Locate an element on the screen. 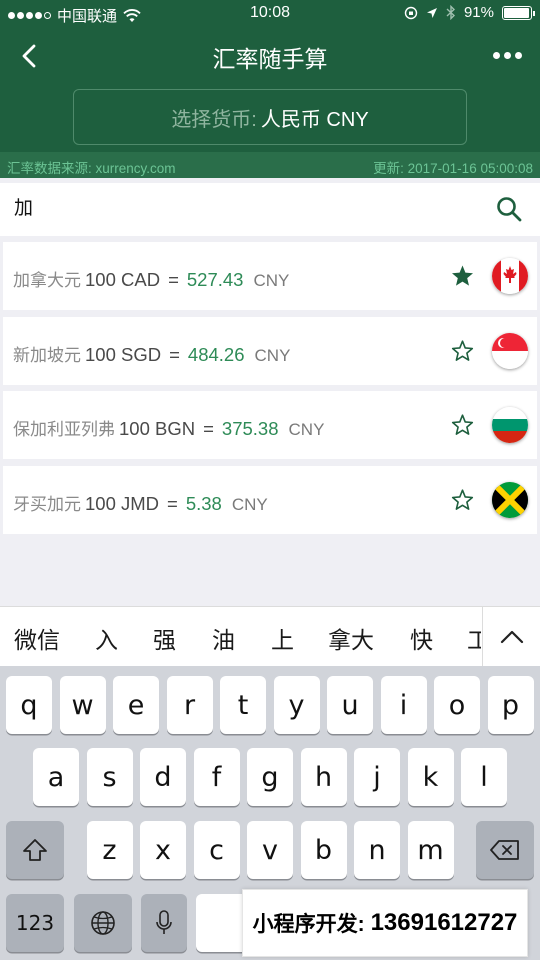 The image size is (540, 960). more-dots-icon is located at coordinates (496, 55).